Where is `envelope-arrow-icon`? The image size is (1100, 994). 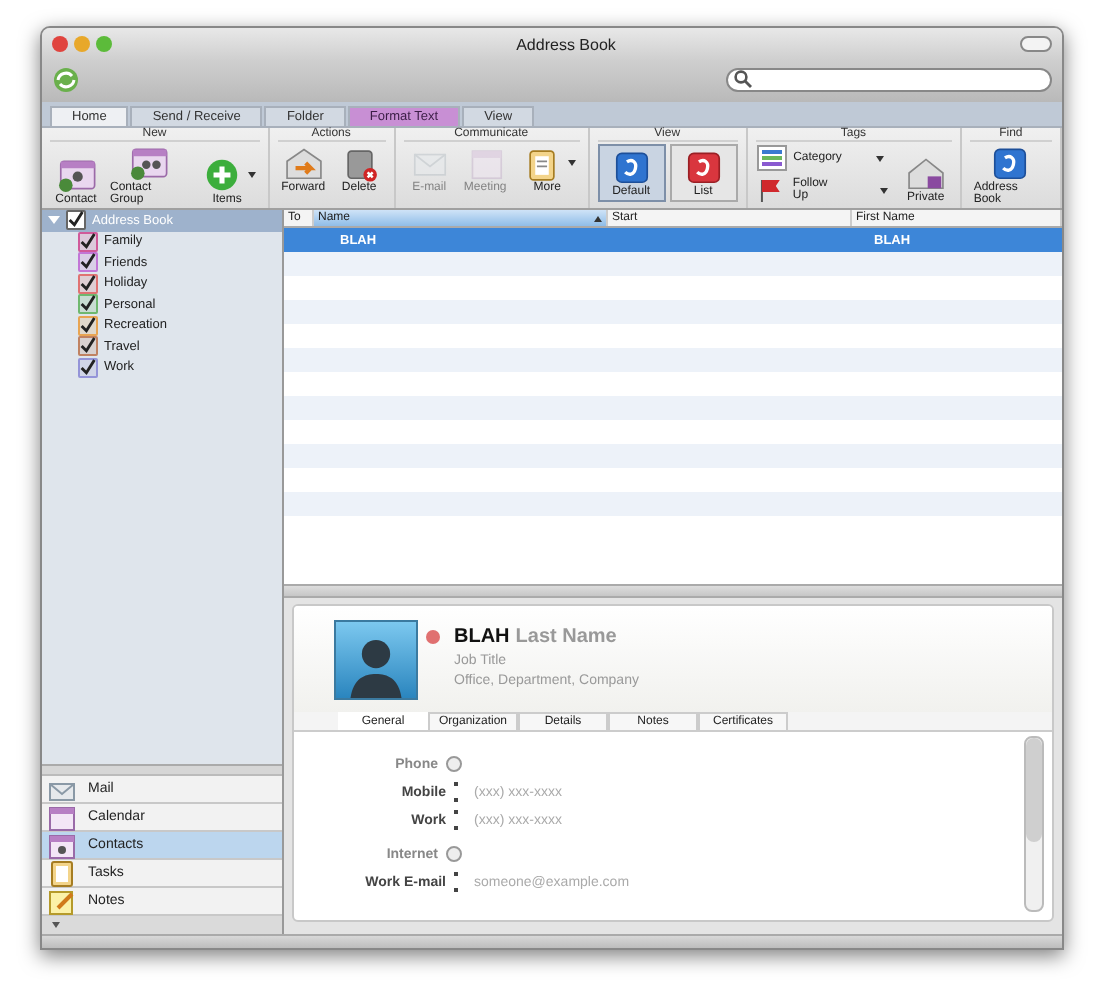
envelope-arrow-icon is located at coordinates (303, 163).